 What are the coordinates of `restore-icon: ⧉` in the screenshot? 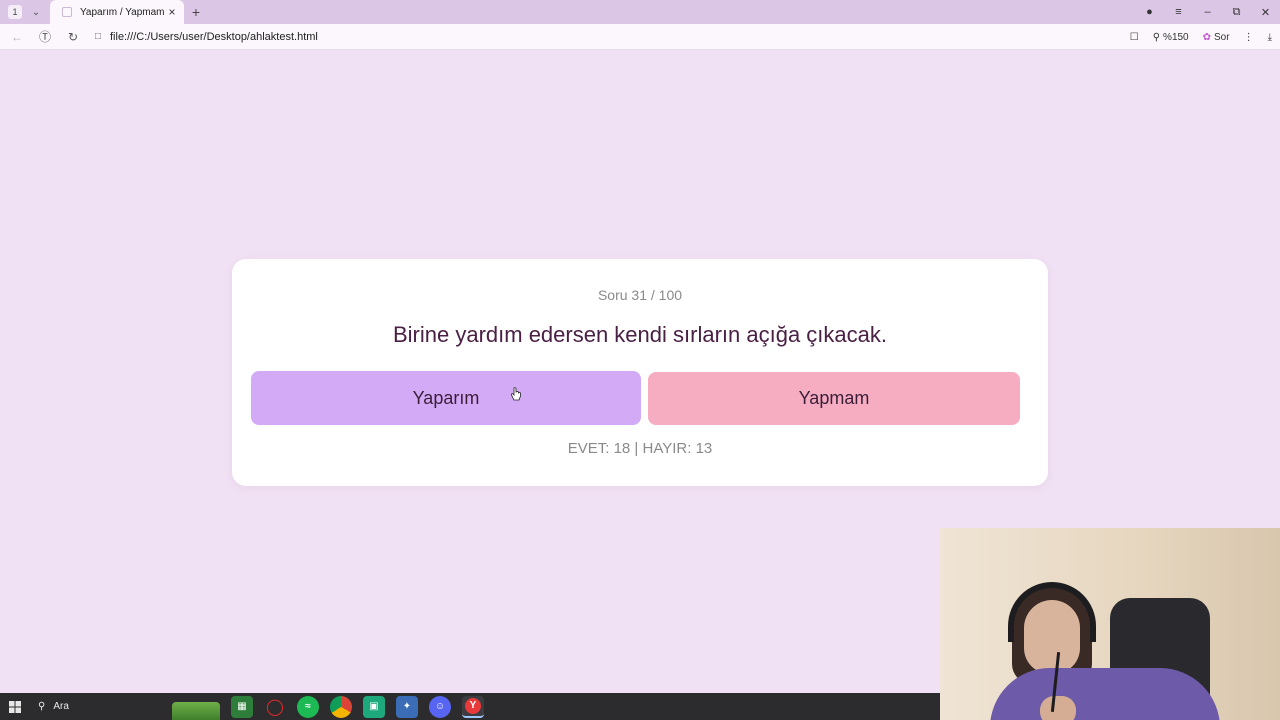 It's located at (1236, 12).